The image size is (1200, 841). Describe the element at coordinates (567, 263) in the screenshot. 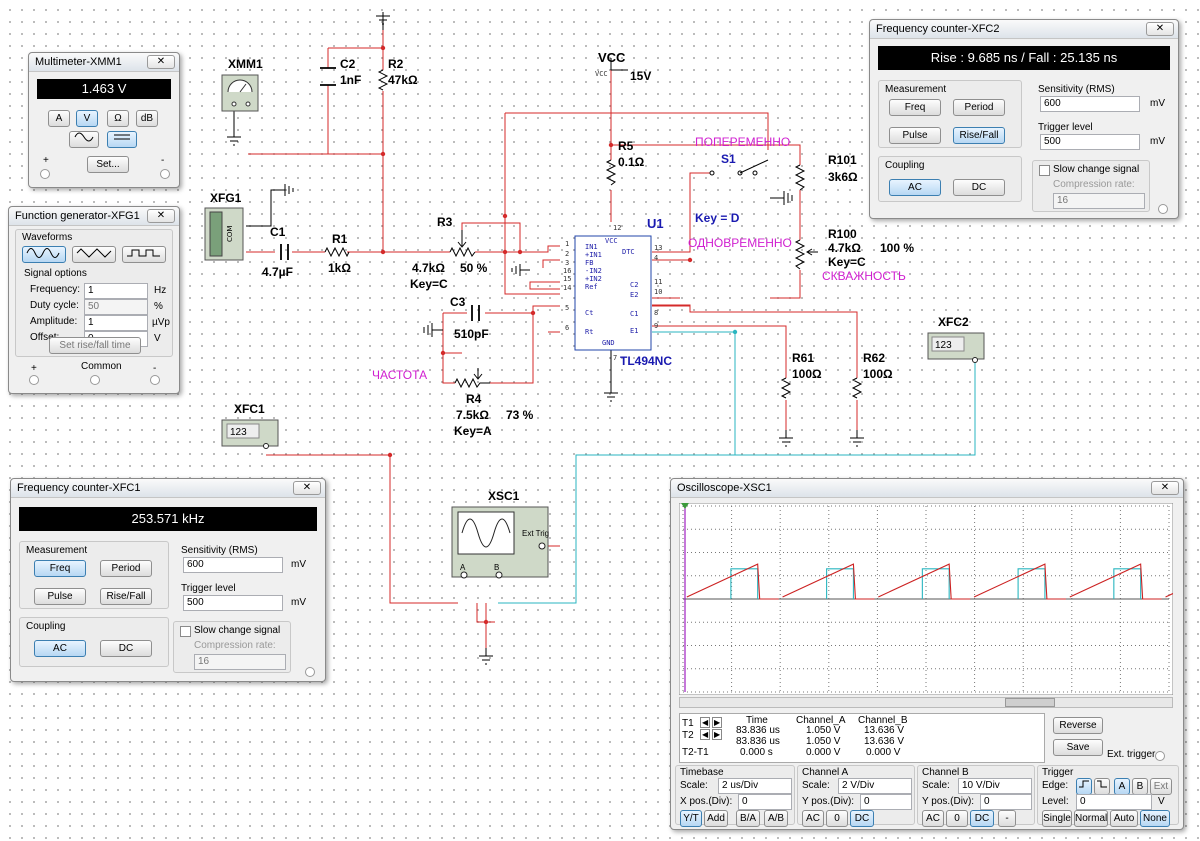

I see `svg-text: 3` at that location.